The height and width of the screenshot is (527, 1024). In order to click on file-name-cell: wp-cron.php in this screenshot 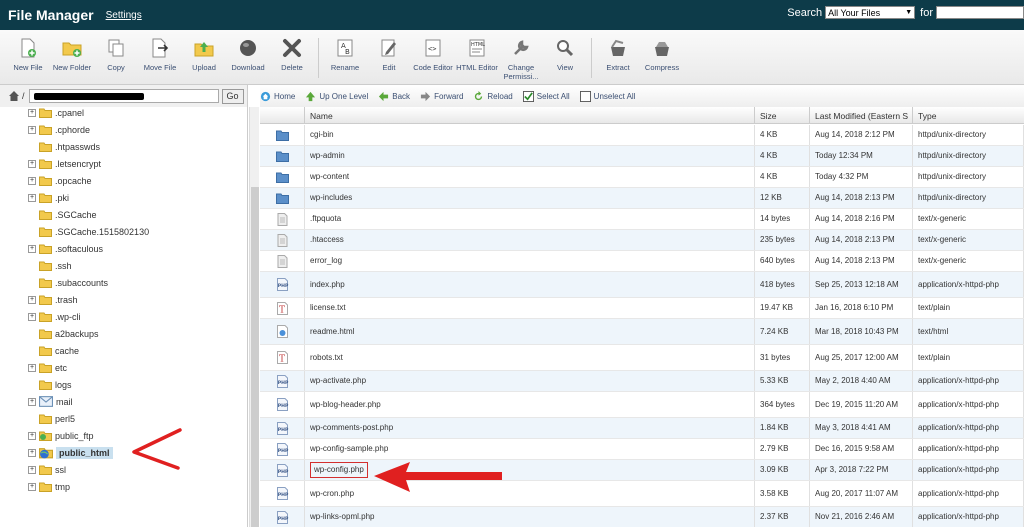, I will do `click(530, 493)`.